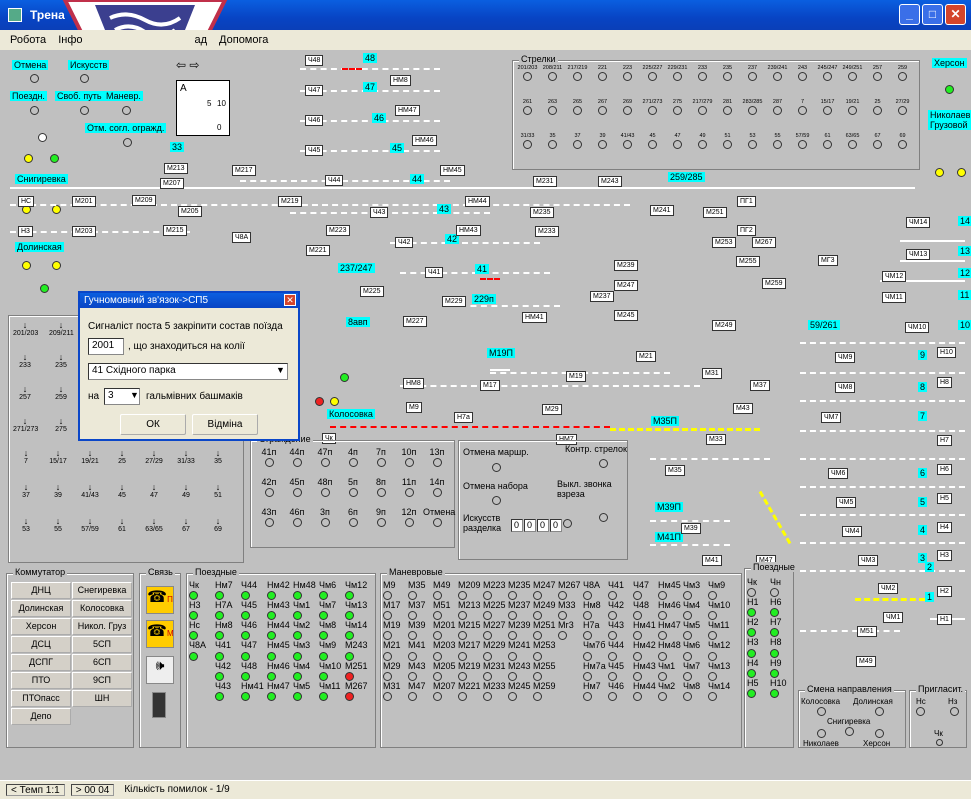 The height and width of the screenshot is (799, 971). I want to click on maximize-button: □, so click(932, 14).